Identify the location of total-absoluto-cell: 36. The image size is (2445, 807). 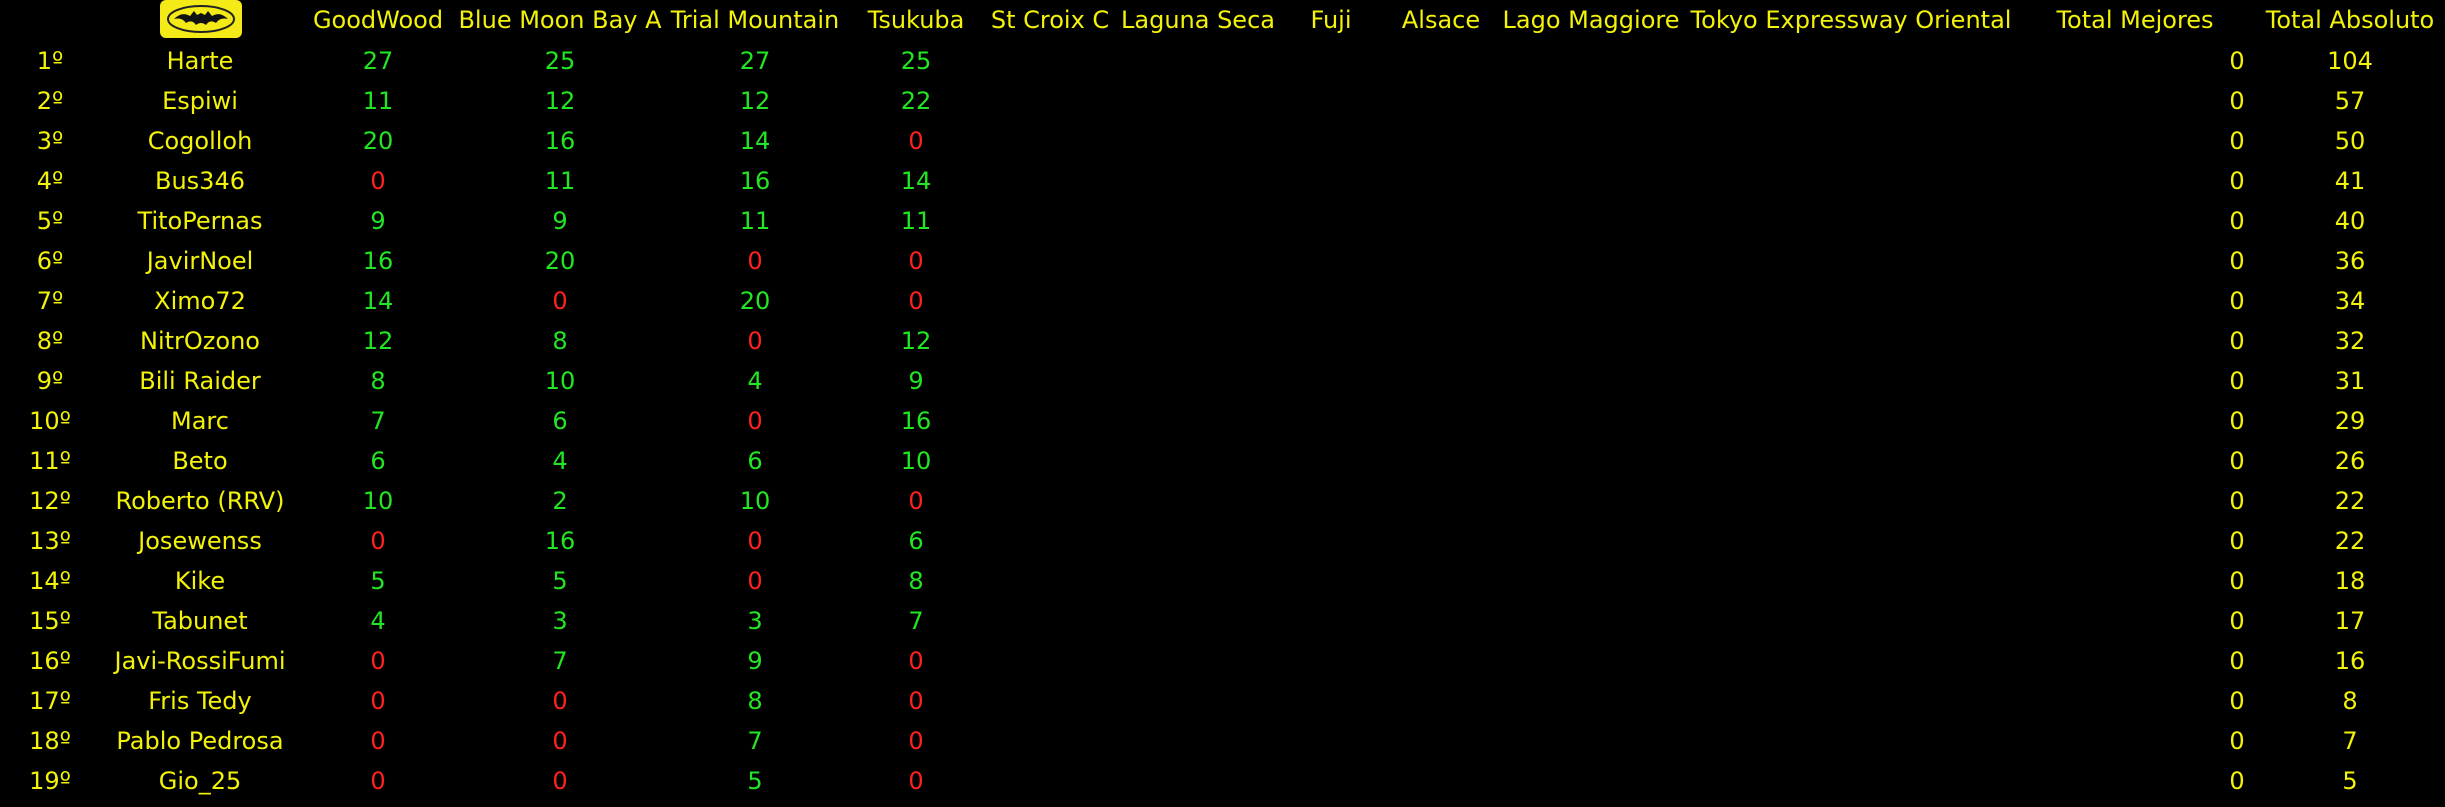
(2350, 261).